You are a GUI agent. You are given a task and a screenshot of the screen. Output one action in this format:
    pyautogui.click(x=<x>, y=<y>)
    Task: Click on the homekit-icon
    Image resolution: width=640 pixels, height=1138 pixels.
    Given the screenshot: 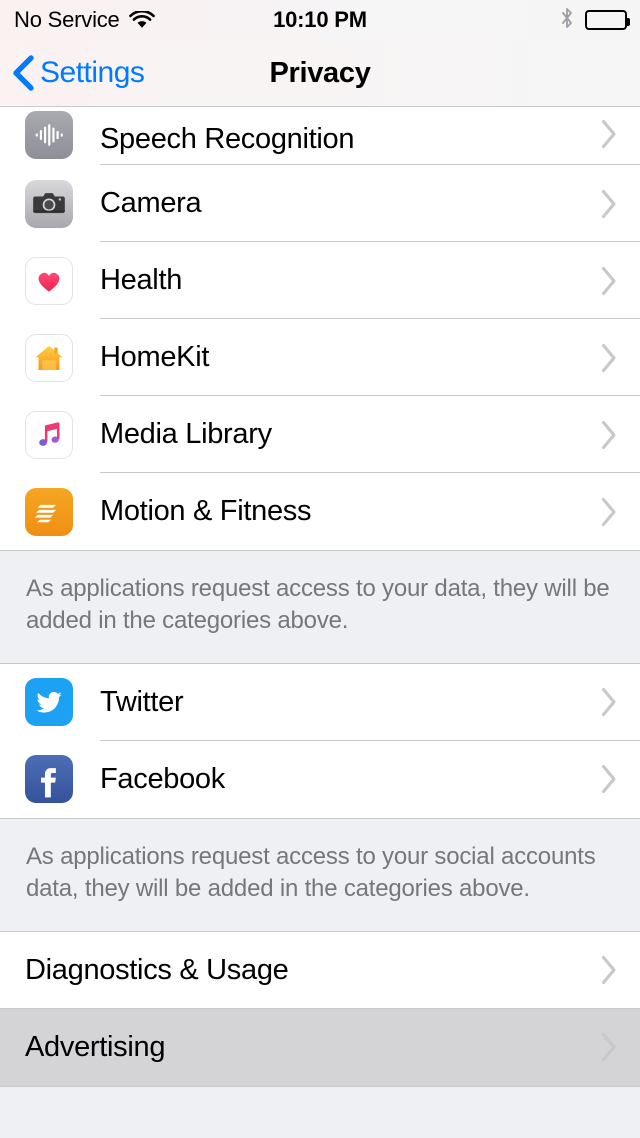 What is the action you would take?
    pyautogui.click(x=49, y=357)
    